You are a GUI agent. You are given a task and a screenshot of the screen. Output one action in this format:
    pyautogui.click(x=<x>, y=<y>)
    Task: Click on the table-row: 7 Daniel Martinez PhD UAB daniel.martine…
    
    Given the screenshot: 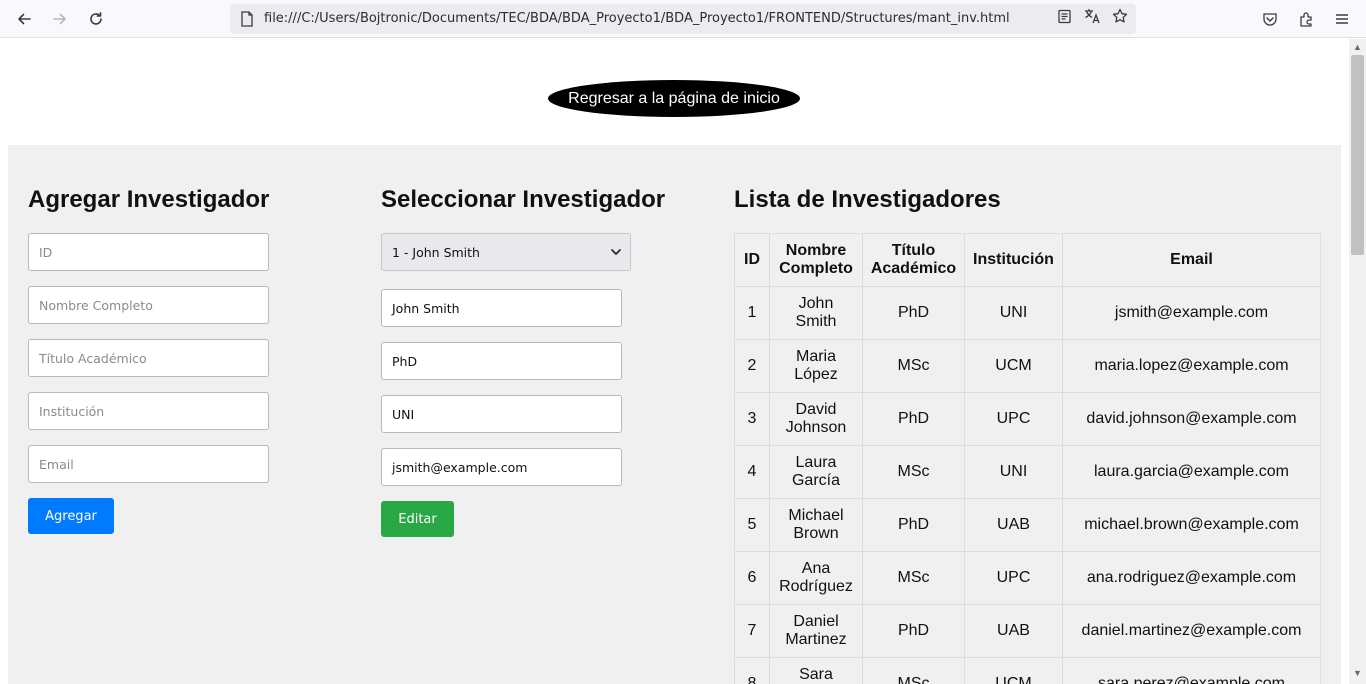 What is the action you would take?
    pyautogui.click(x=1027, y=631)
    